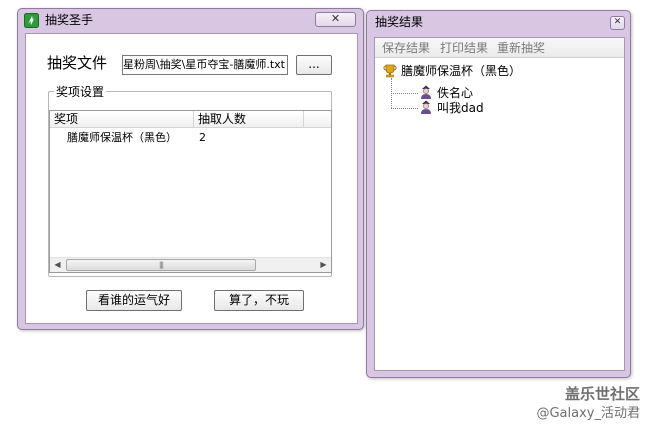 The image size is (650, 438). What do you see at coordinates (57, 265) in the screenshot?
I see `scroll-left-icon: ◀` at bounding box center [57, 265].